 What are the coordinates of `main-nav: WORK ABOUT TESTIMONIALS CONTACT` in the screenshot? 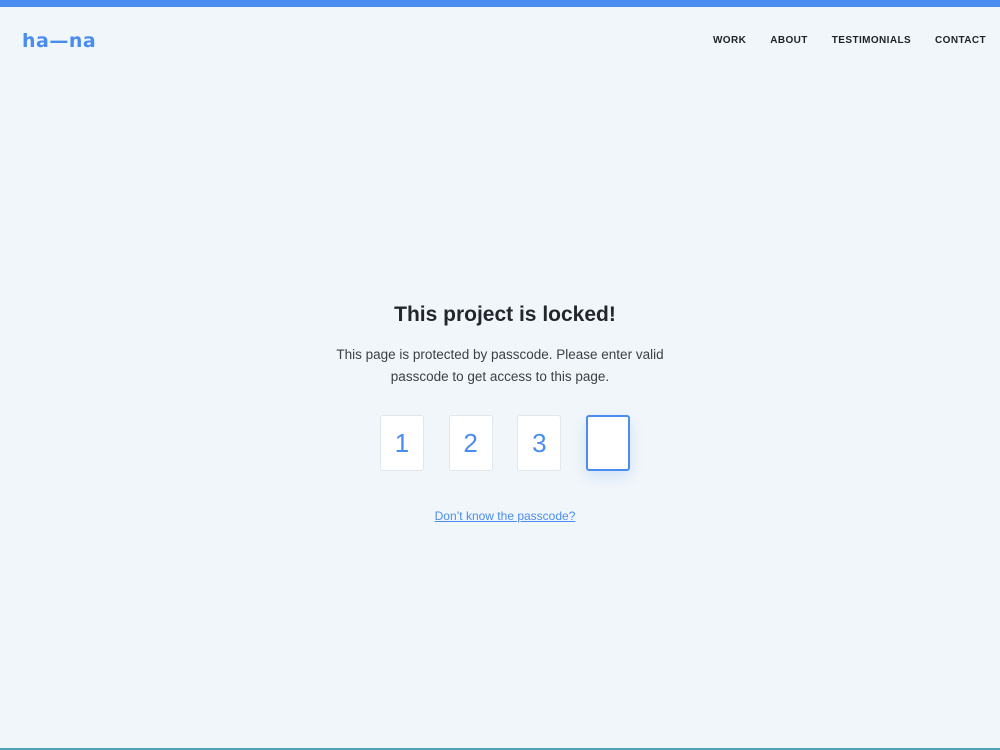 It's located at (837, 41).